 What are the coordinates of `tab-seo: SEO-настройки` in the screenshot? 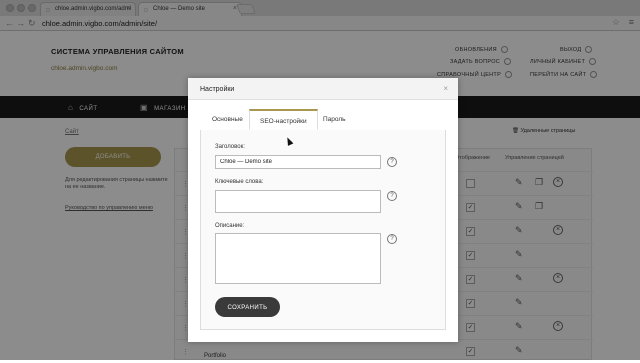 It's located at (283, 119).